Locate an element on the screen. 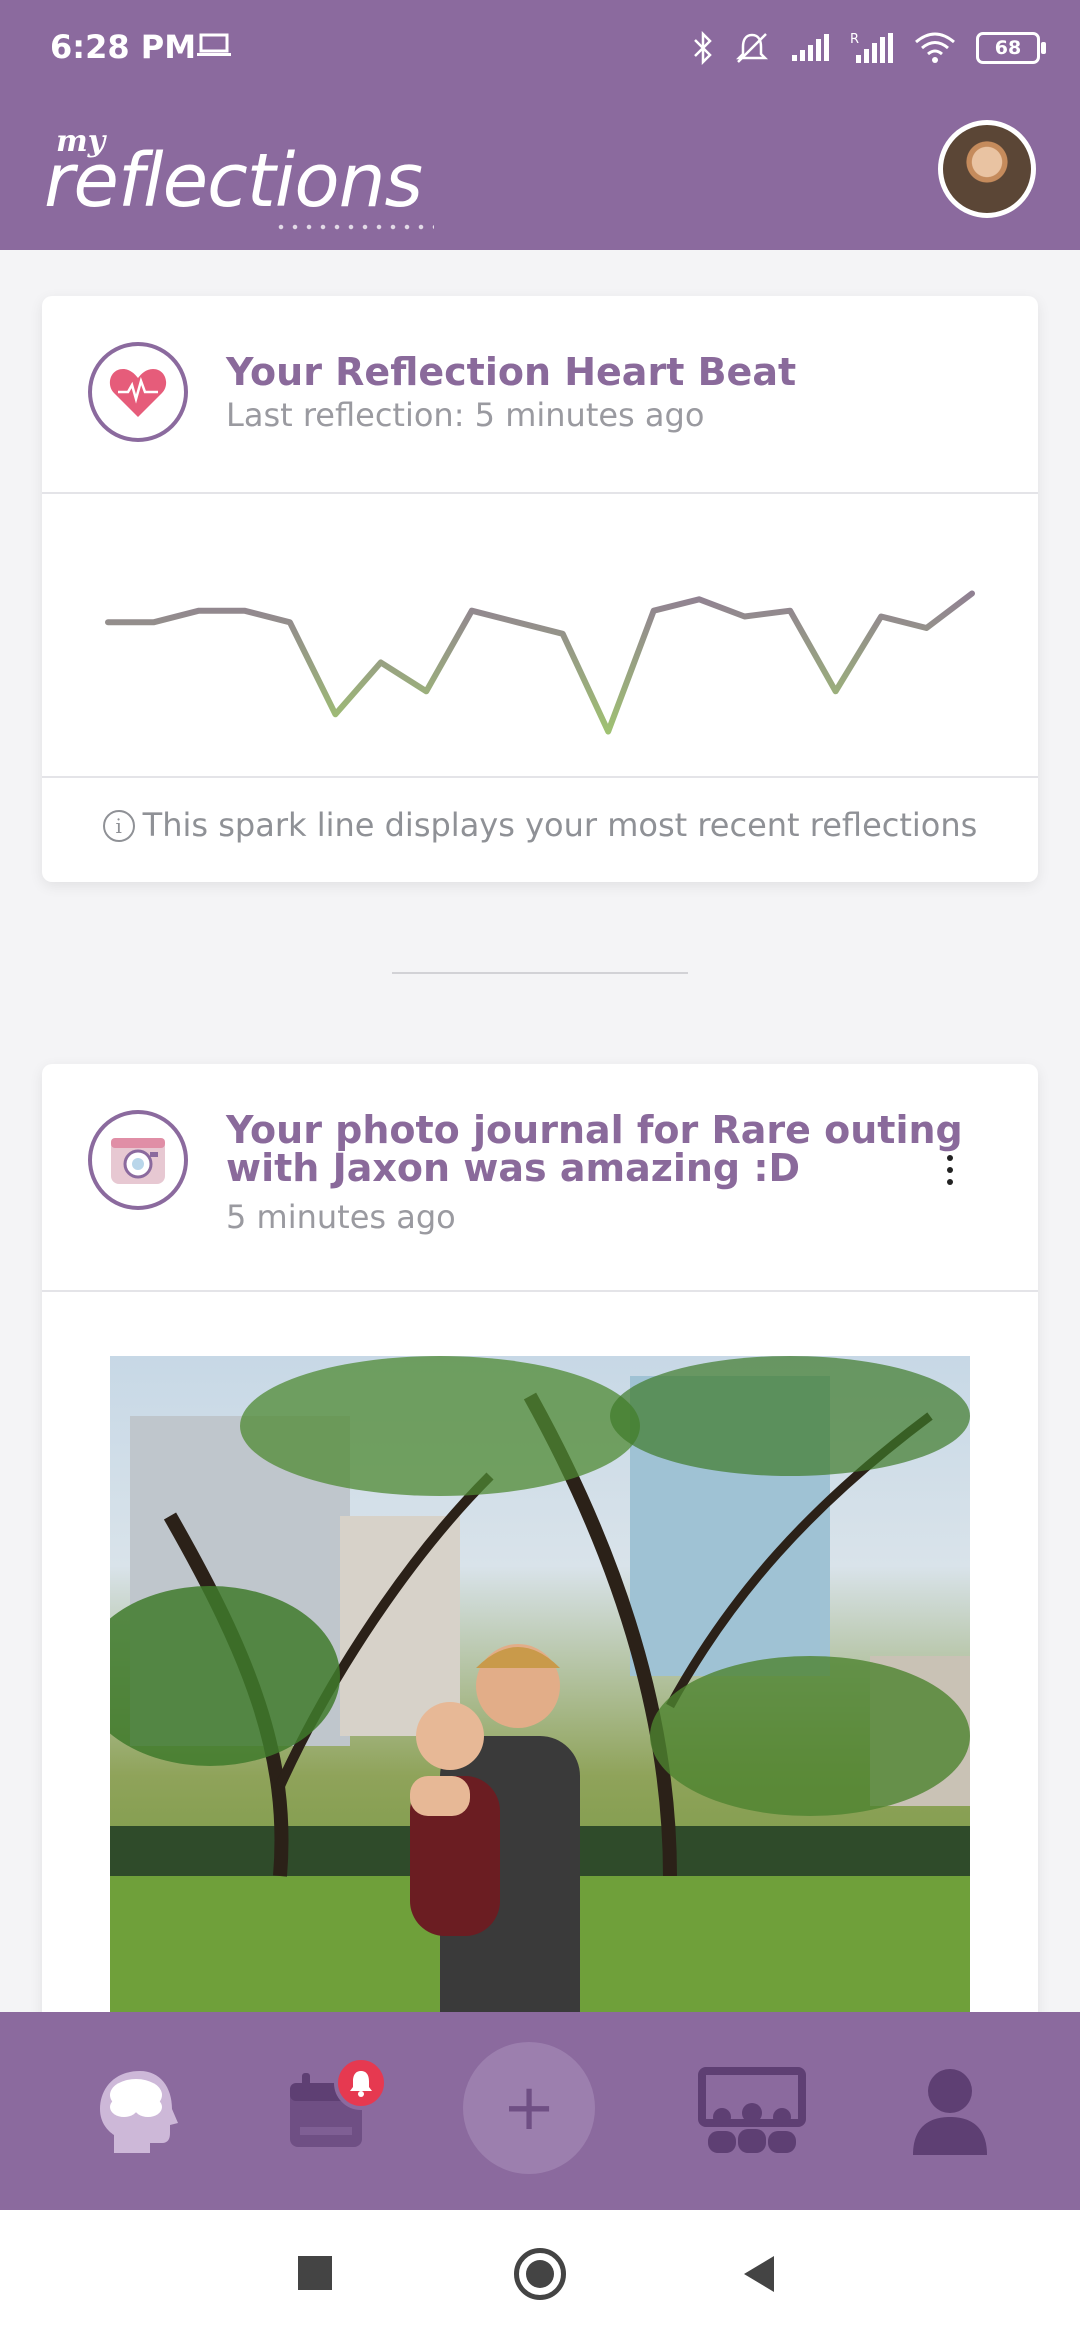  logo-reflections: reflections is located at coordinates (233, 181).